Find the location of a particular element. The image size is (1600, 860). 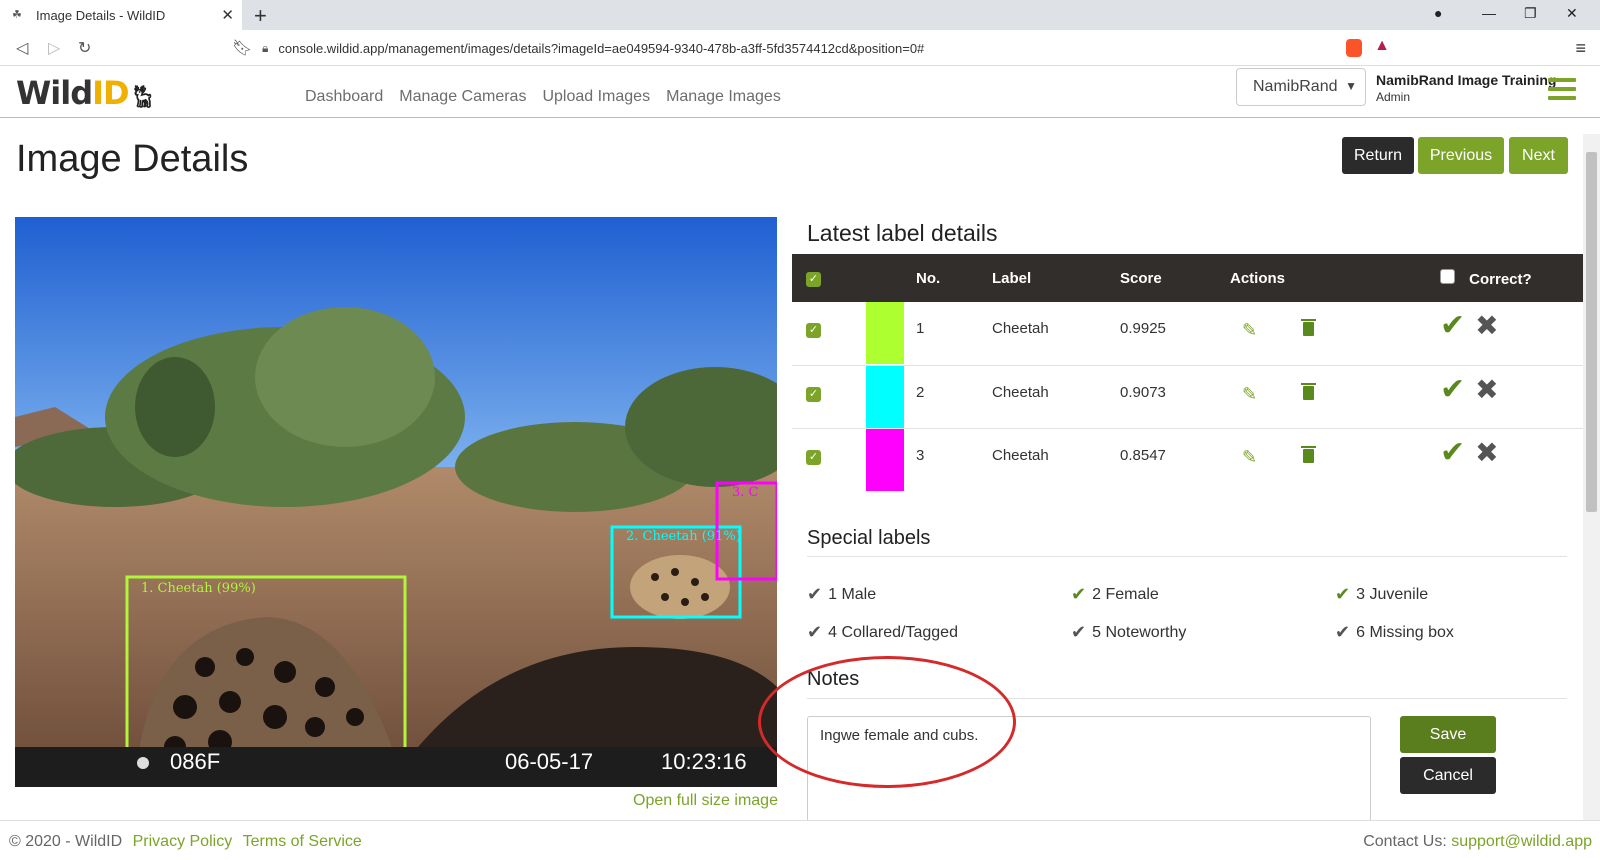

brave-rewards-icon: ▲ is located at coordinates (1382, 46).